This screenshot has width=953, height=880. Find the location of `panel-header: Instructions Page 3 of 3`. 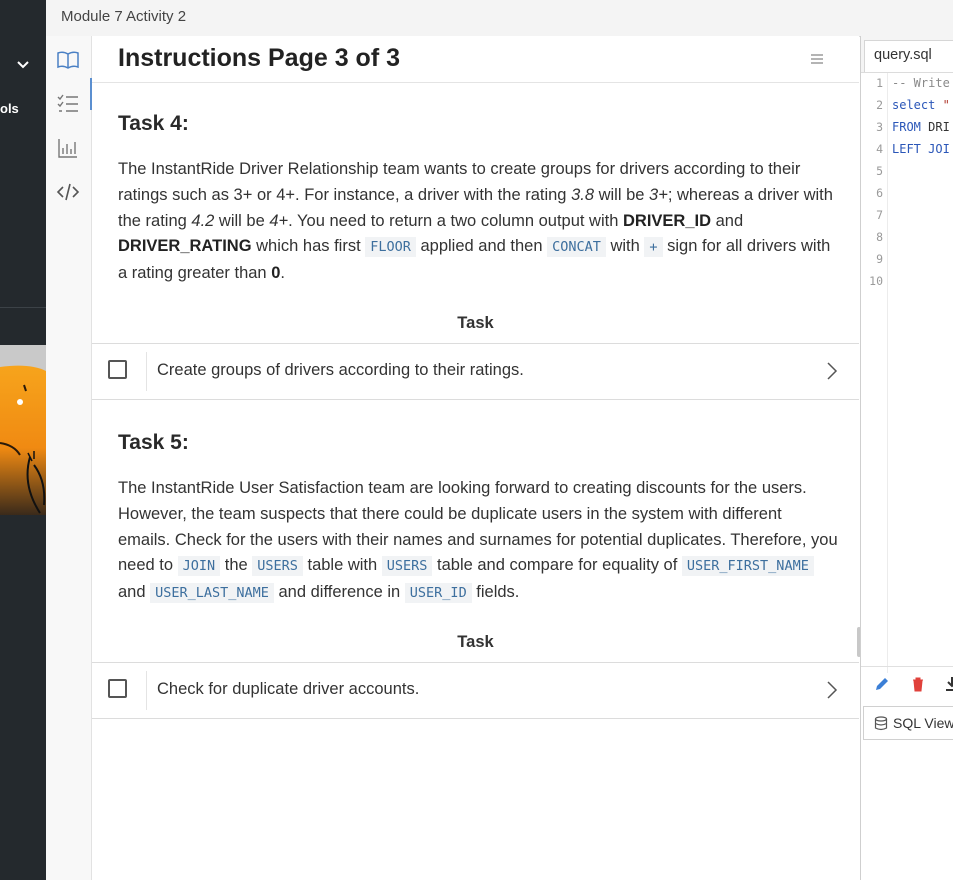

panel-header: Instructions Page 3 of 3 is located at coordinates (475, 59).